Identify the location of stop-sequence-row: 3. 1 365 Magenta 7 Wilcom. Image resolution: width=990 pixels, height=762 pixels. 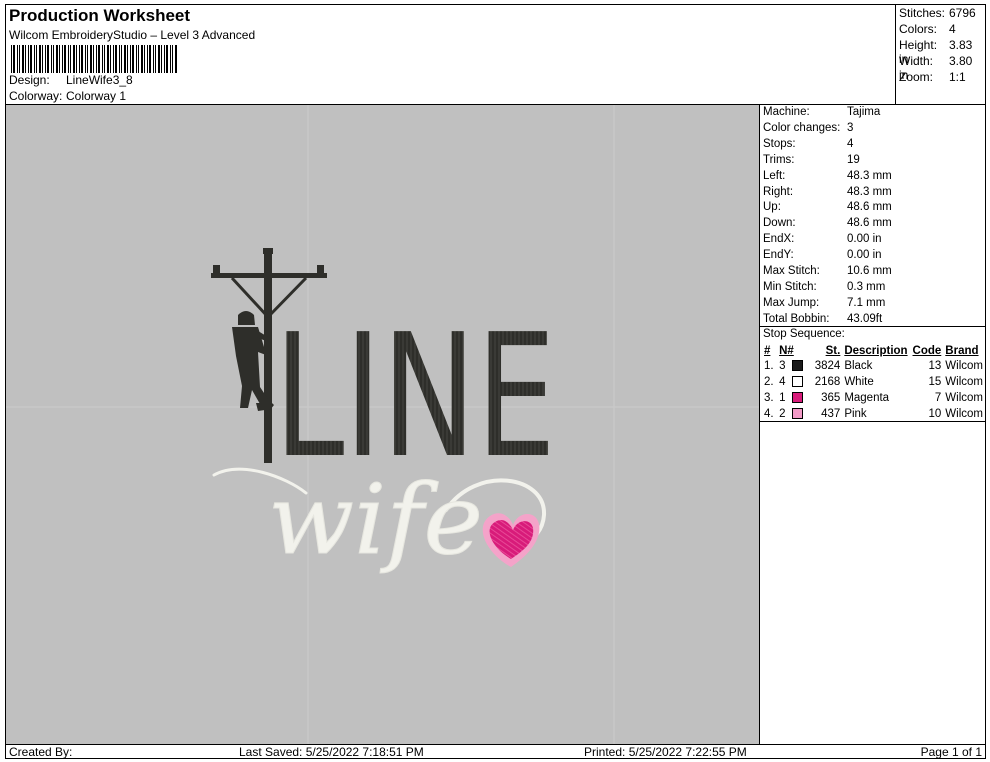
(873, 398).